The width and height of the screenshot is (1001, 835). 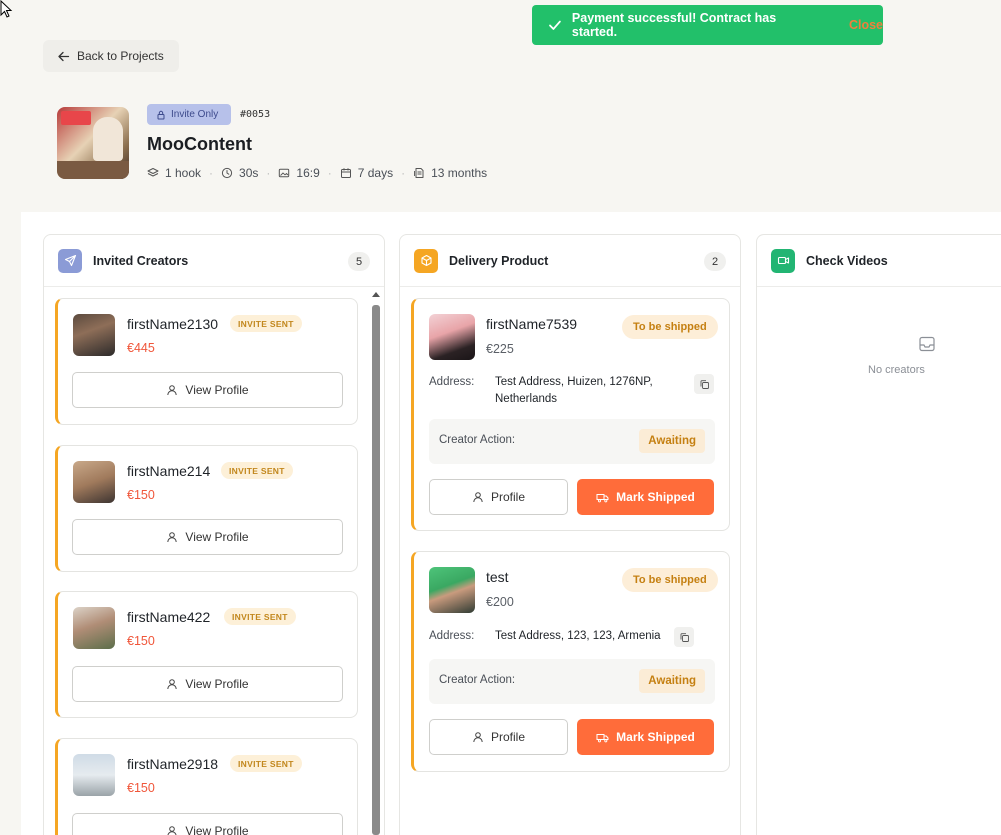 What do you see at coordinates (70, 260) in the screenshot?
I see `send-icon` at bounding box center [70, 260].